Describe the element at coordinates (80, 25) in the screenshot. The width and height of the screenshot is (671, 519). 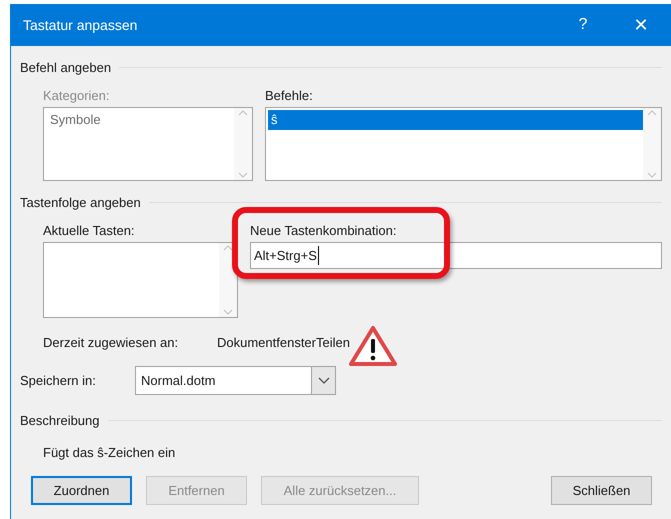
I see `window-title: Tastatur anpassen` at that location.